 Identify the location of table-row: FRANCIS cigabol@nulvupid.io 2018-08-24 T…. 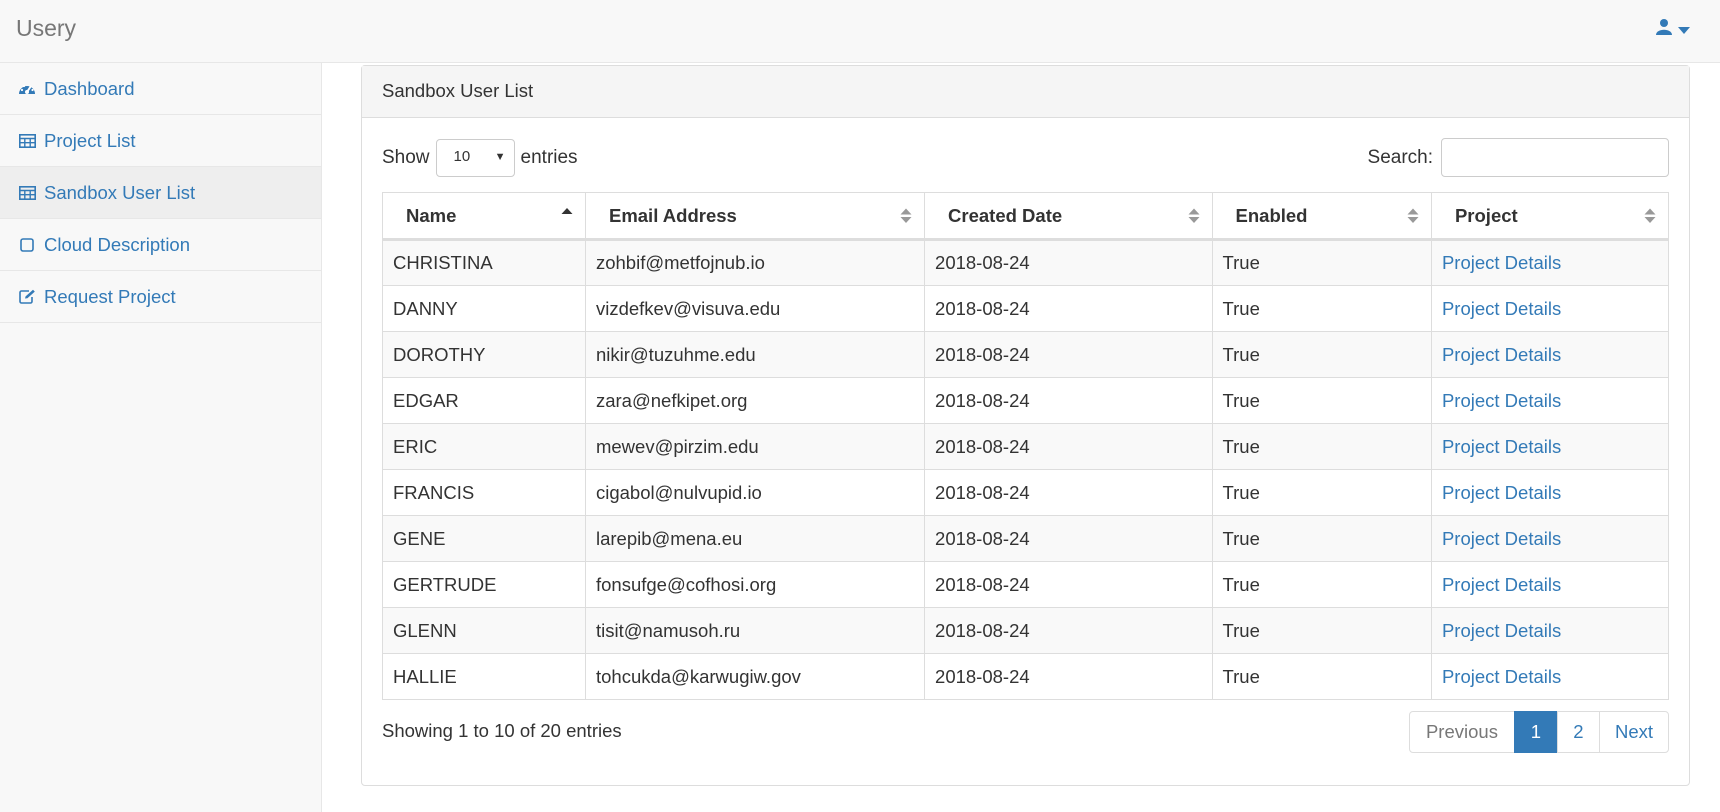
(1026, 492).